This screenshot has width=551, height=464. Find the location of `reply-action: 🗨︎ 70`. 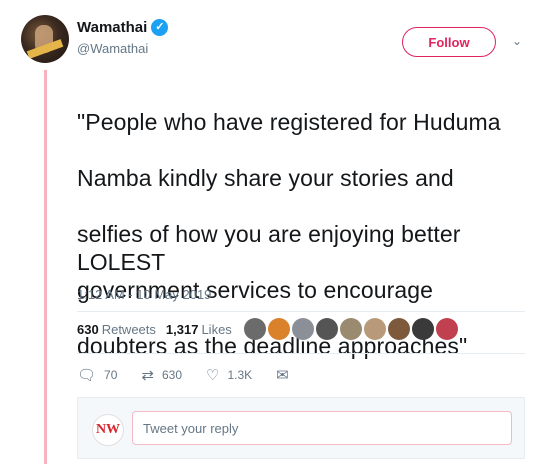

reply-action: 🗨︎ 70 is located at coordinates (97, 375).